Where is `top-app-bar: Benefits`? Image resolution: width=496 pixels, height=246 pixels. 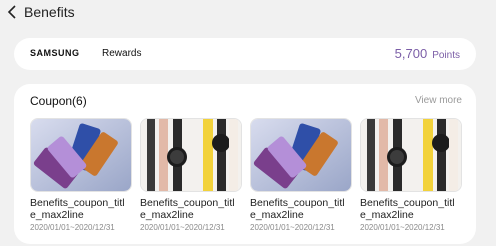 top-app-bar: Benefits is located at coordinates (248, 13).